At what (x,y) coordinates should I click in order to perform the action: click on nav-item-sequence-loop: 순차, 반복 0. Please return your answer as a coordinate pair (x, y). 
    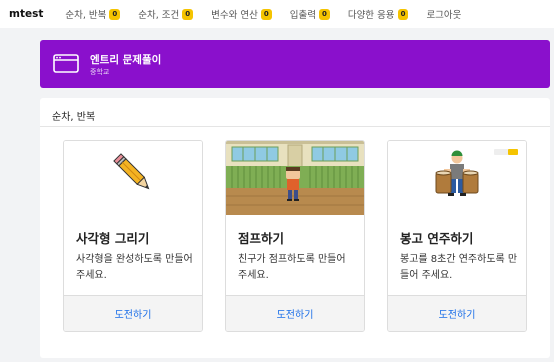
    Looking at the image, I should click on (93, 14).